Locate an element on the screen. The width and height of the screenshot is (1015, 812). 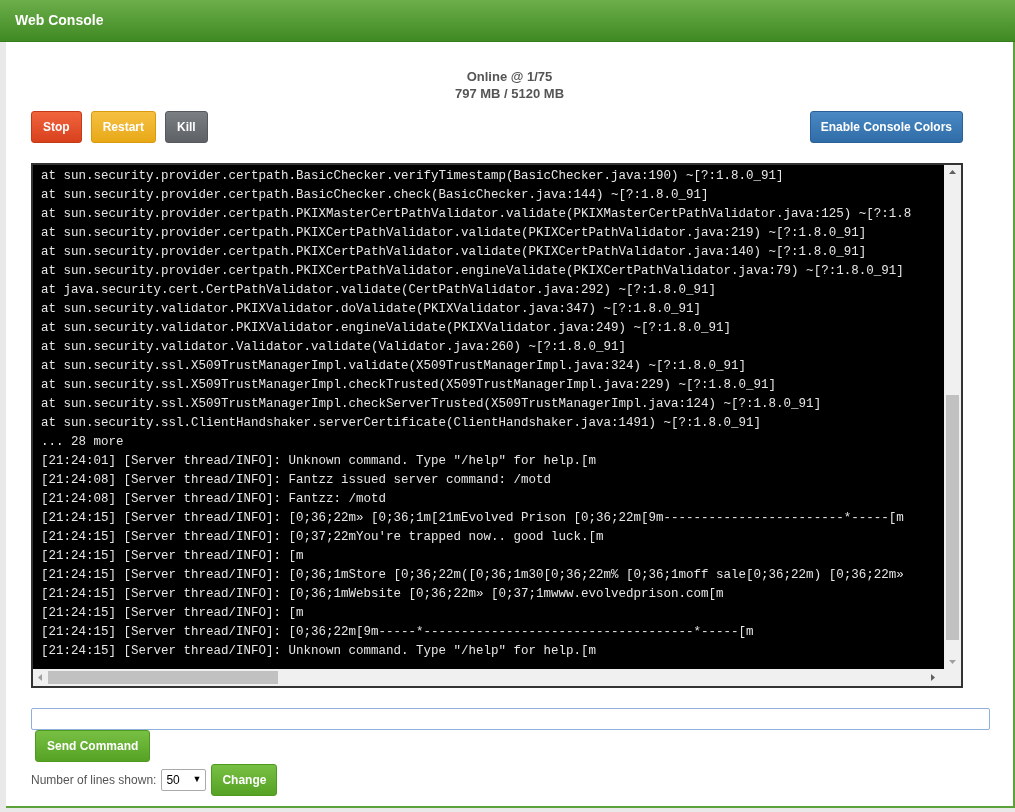
console-line: at sun.security.ssl.X509TrustManagerImpl.checkTrusted(X509TrustManagerImpl.java:229) ~[?:1.8.0_91] is located at coordinates (409, 385).